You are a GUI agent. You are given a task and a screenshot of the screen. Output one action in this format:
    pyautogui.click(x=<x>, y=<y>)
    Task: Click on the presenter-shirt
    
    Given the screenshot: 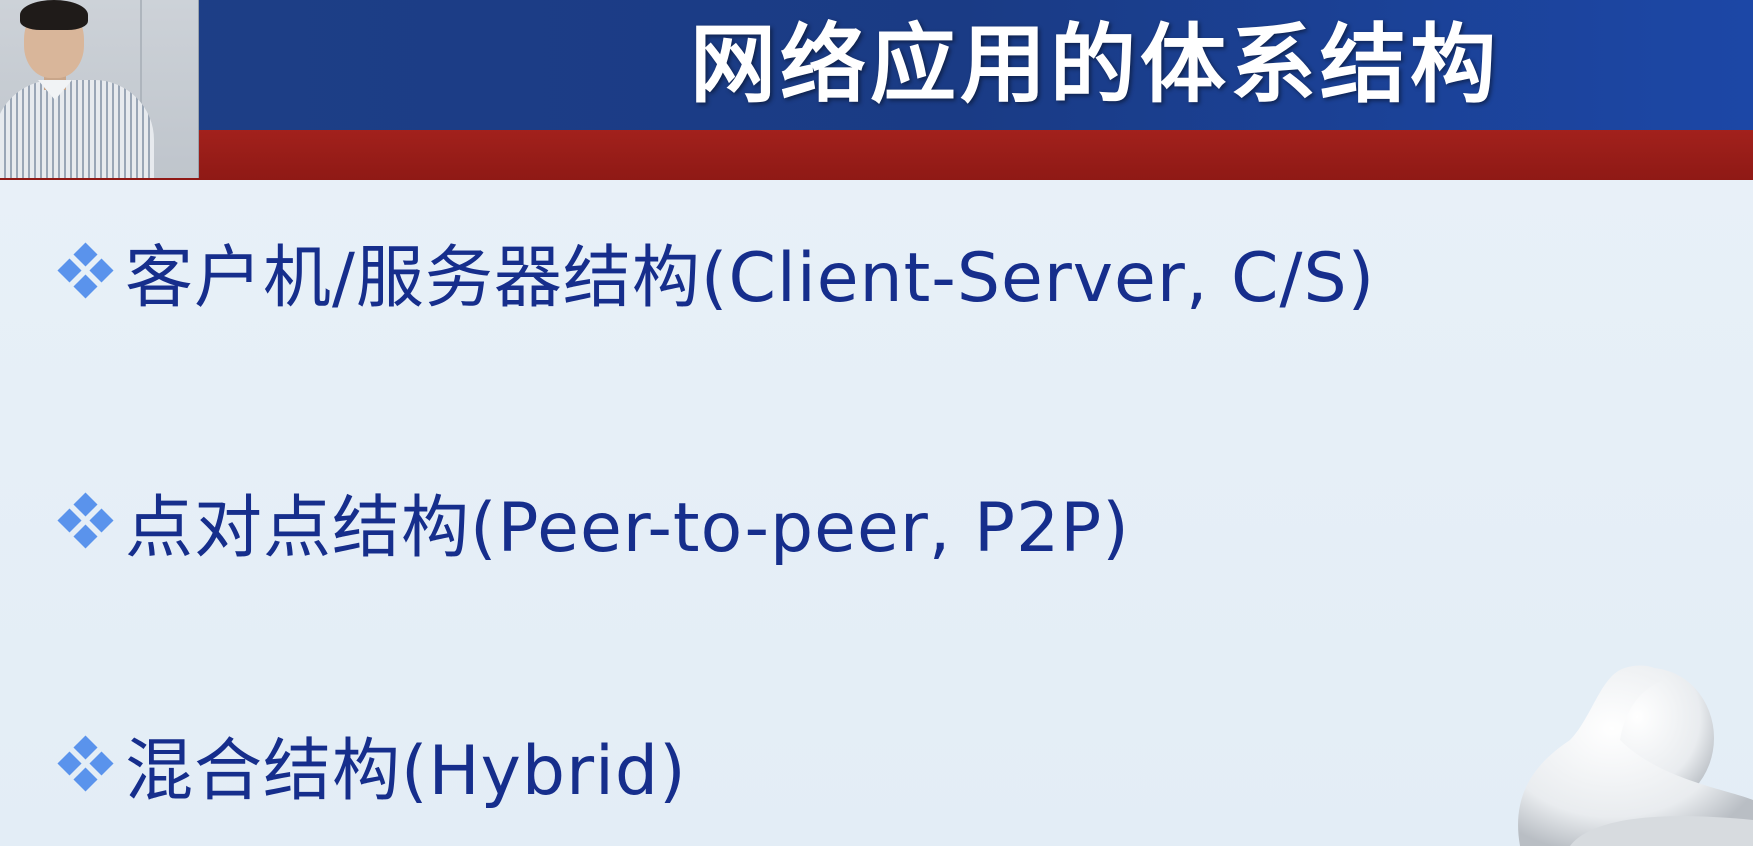 What is the action you would take?
    pyautogui.click(x=77, y=129)
    